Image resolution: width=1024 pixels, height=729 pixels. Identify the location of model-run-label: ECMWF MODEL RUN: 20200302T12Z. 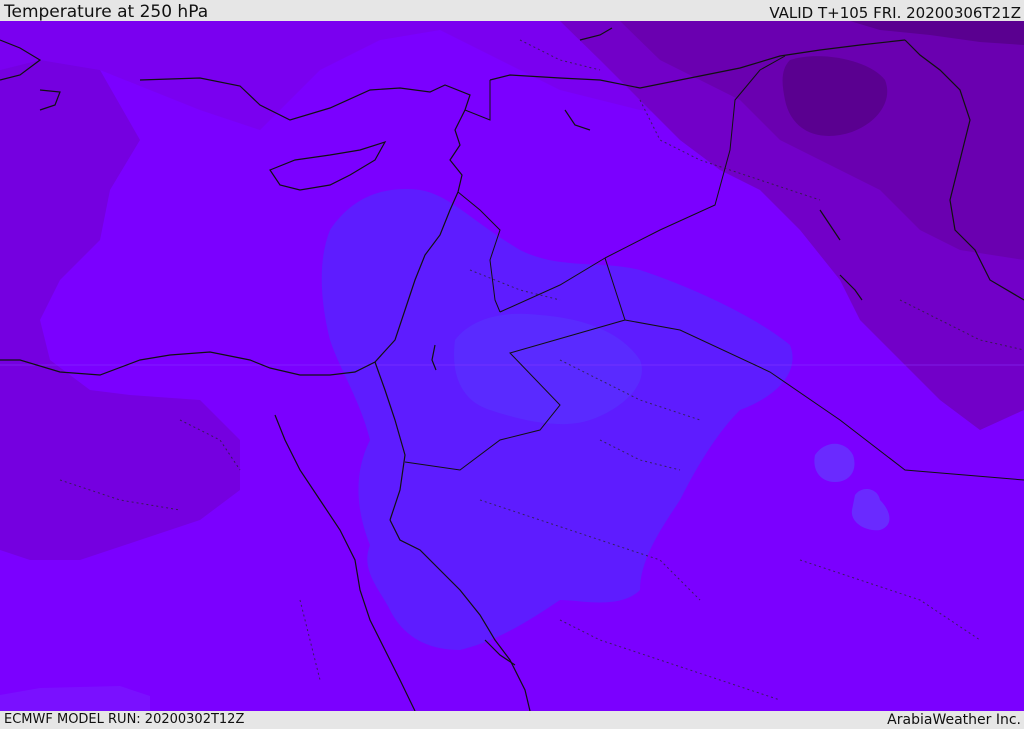
(124, 719).